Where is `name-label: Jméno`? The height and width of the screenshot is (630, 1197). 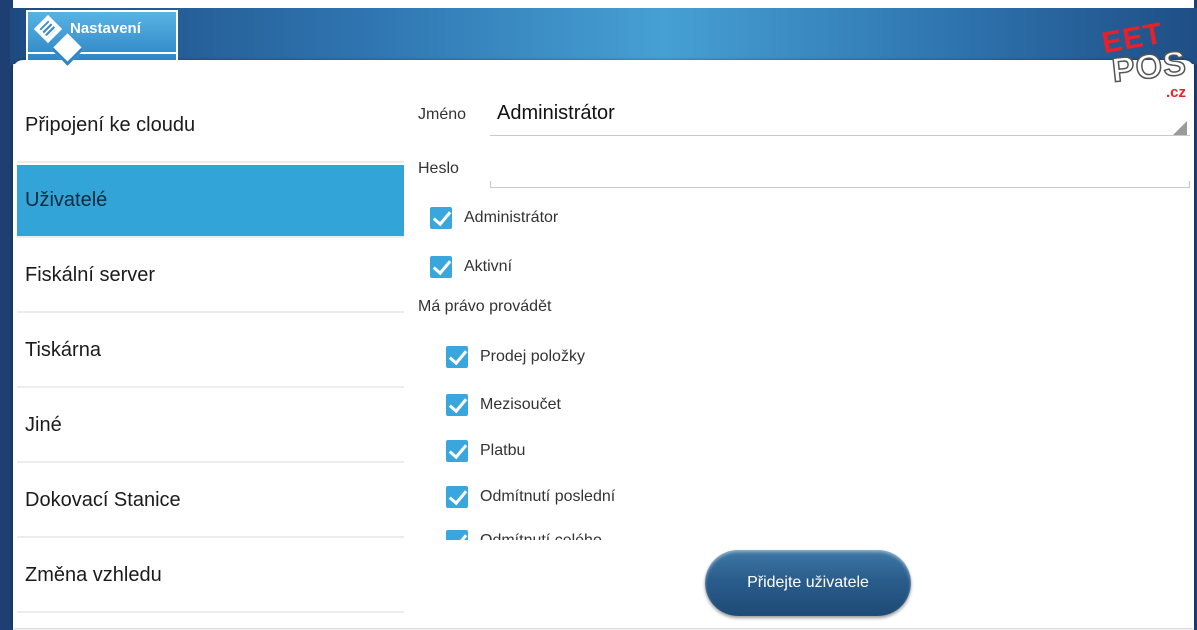 name-label: Jméno is located at coordinates (442, 114).